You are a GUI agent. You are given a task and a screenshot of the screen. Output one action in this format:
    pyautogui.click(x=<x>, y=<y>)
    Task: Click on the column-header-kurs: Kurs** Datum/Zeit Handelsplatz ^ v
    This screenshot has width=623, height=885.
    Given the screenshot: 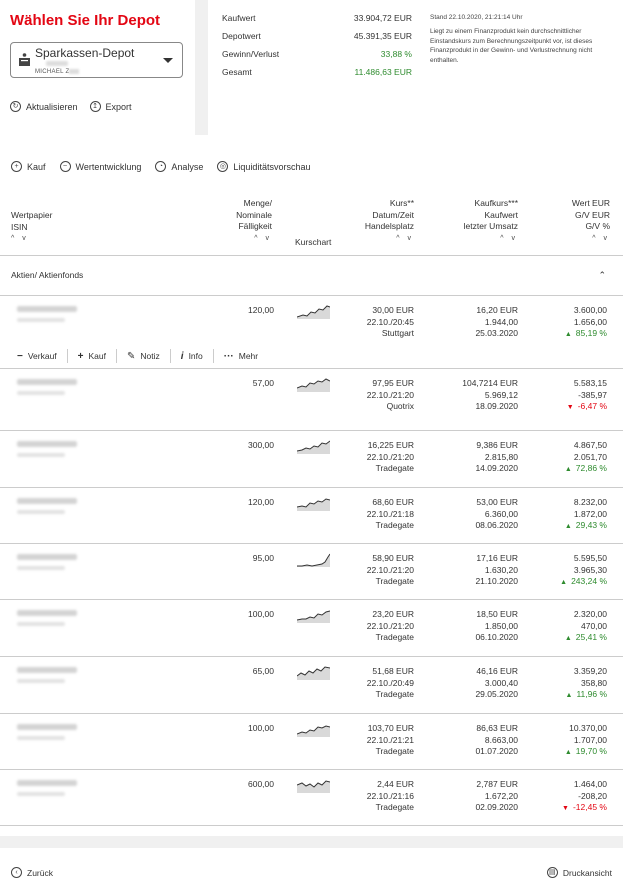 What is the action you would take?
    pyautogui.click(x=389, y=221)
    